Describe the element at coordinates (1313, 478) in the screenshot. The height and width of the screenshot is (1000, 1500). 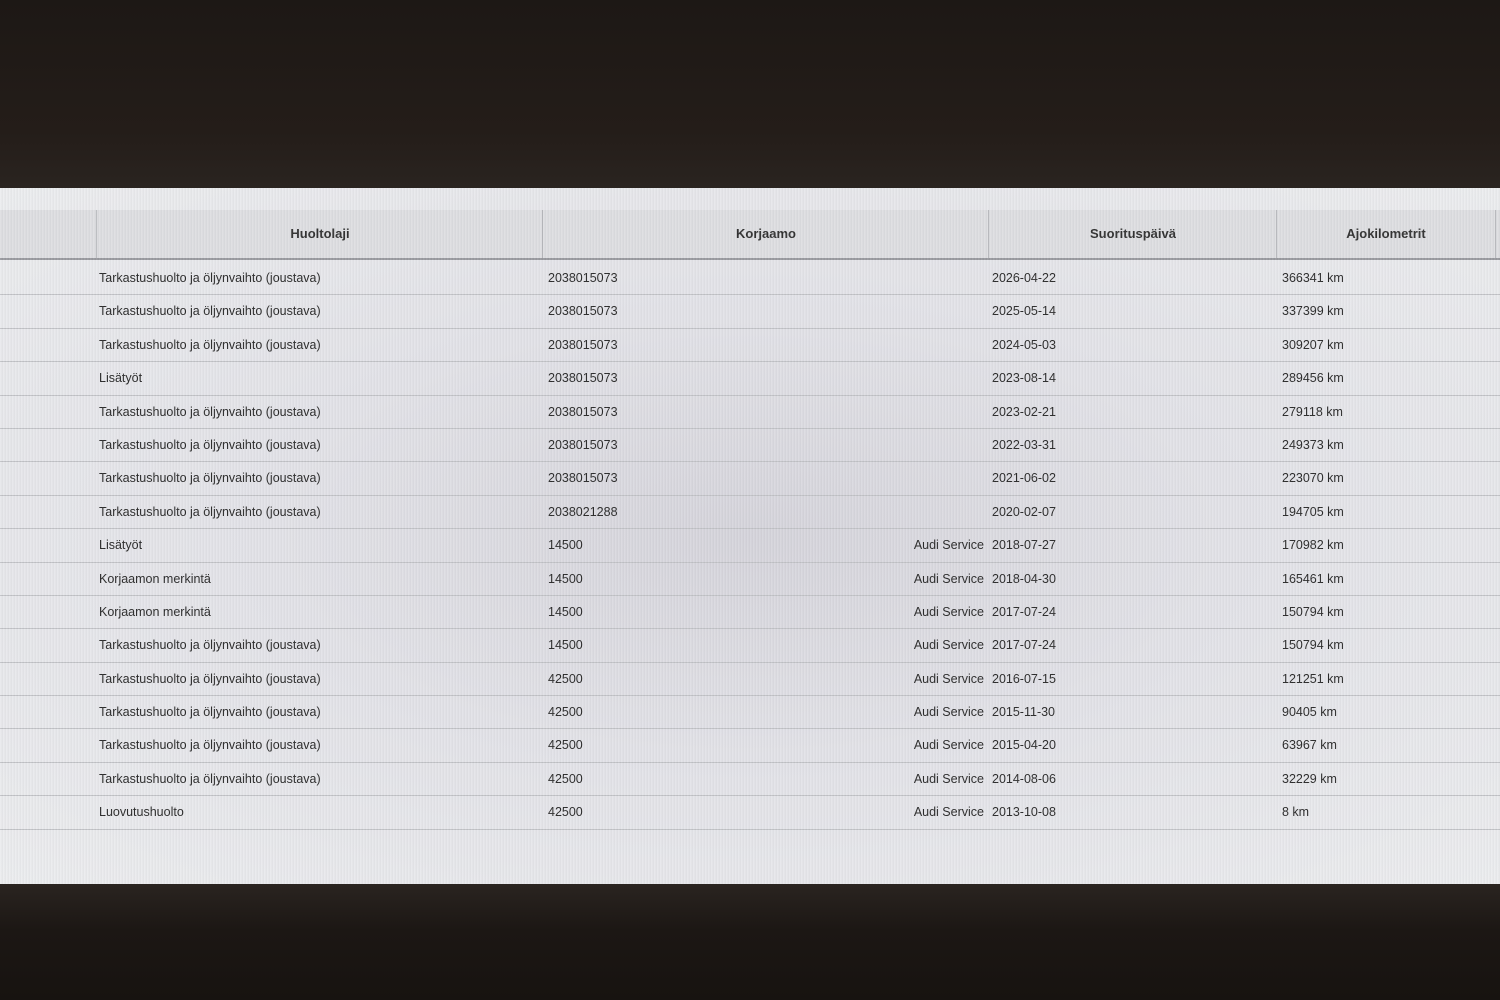
I see `ajokilometrit-cell: 223070 km` at that location.